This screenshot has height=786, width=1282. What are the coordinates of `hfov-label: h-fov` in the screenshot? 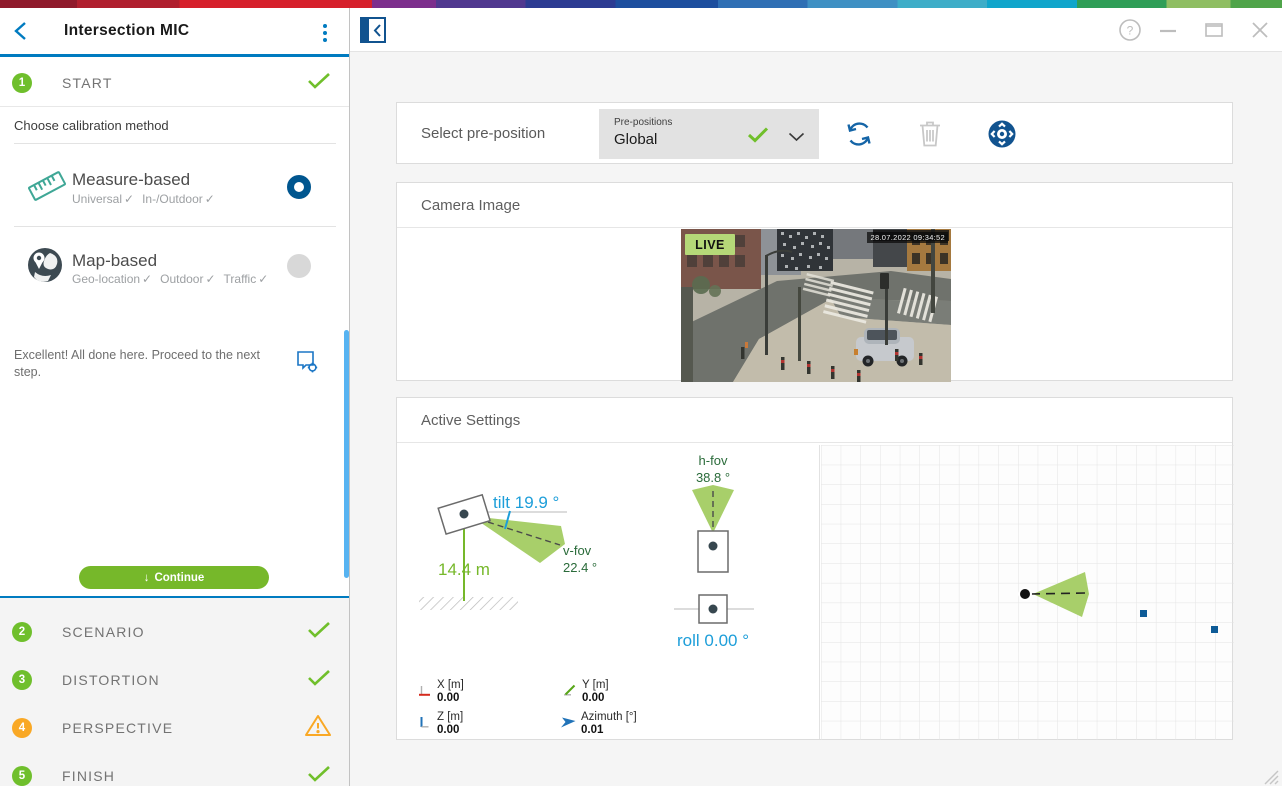 It's located at (713, 460).